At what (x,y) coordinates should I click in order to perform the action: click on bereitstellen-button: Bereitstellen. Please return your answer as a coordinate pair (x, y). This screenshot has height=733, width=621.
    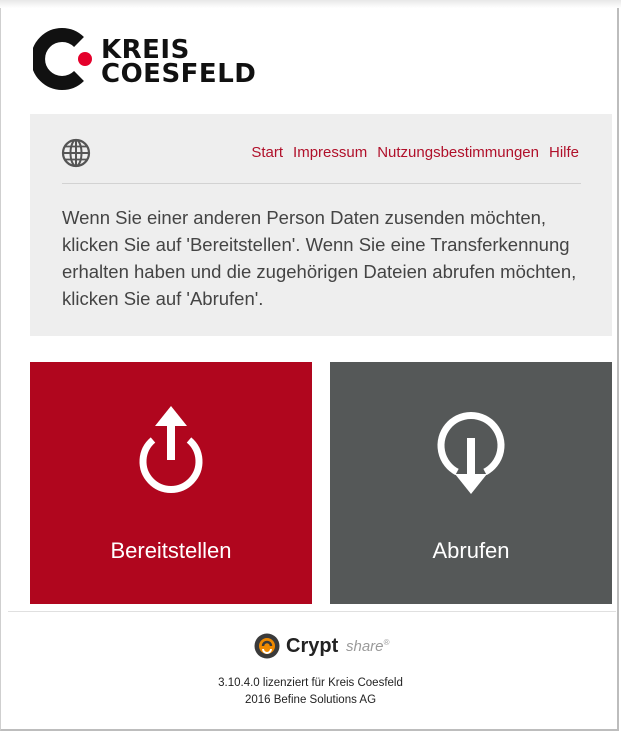
    Looking at the image, I should click on (171, 483).